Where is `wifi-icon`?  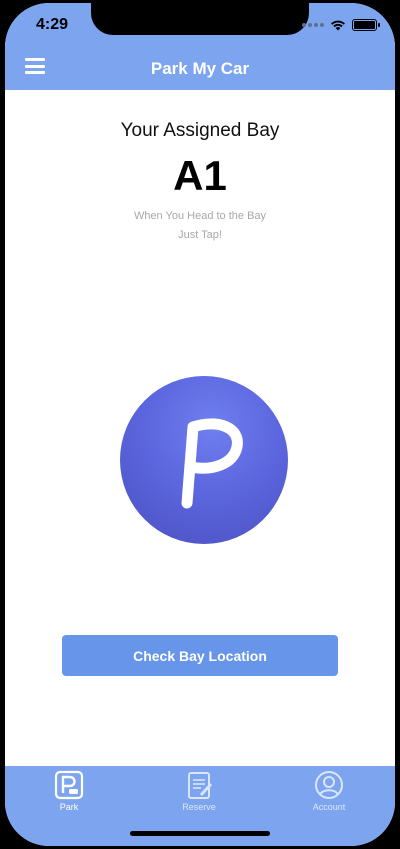
wifi-icon is located at coordinates (338, 25).